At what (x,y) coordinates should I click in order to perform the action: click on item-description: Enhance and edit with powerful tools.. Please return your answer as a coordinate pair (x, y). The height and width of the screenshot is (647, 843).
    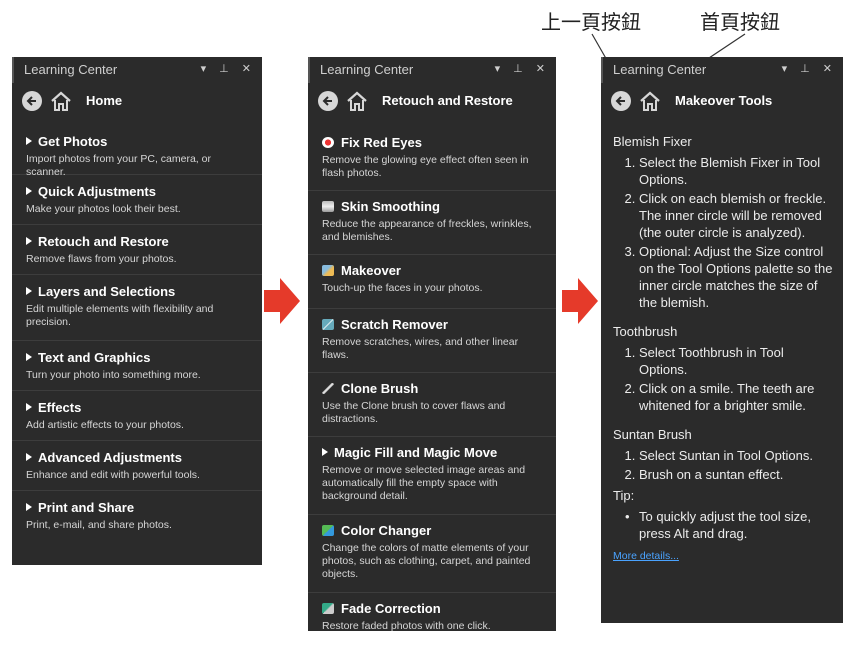
    Looking at the image, I should click on (113, 475).